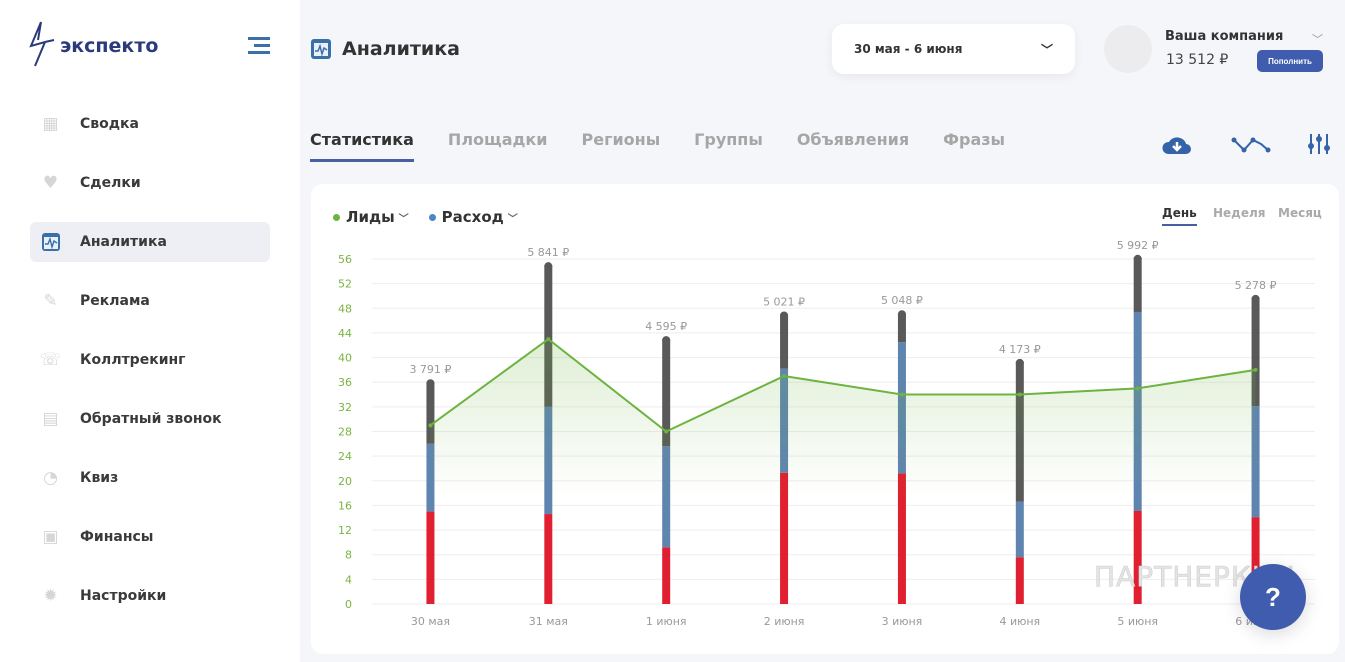 The height and width of the screenshot is (662, 1345). Describe the element at coordinates (345, 481) in the screenshot. I see `y-tick-label: 20` at that location.